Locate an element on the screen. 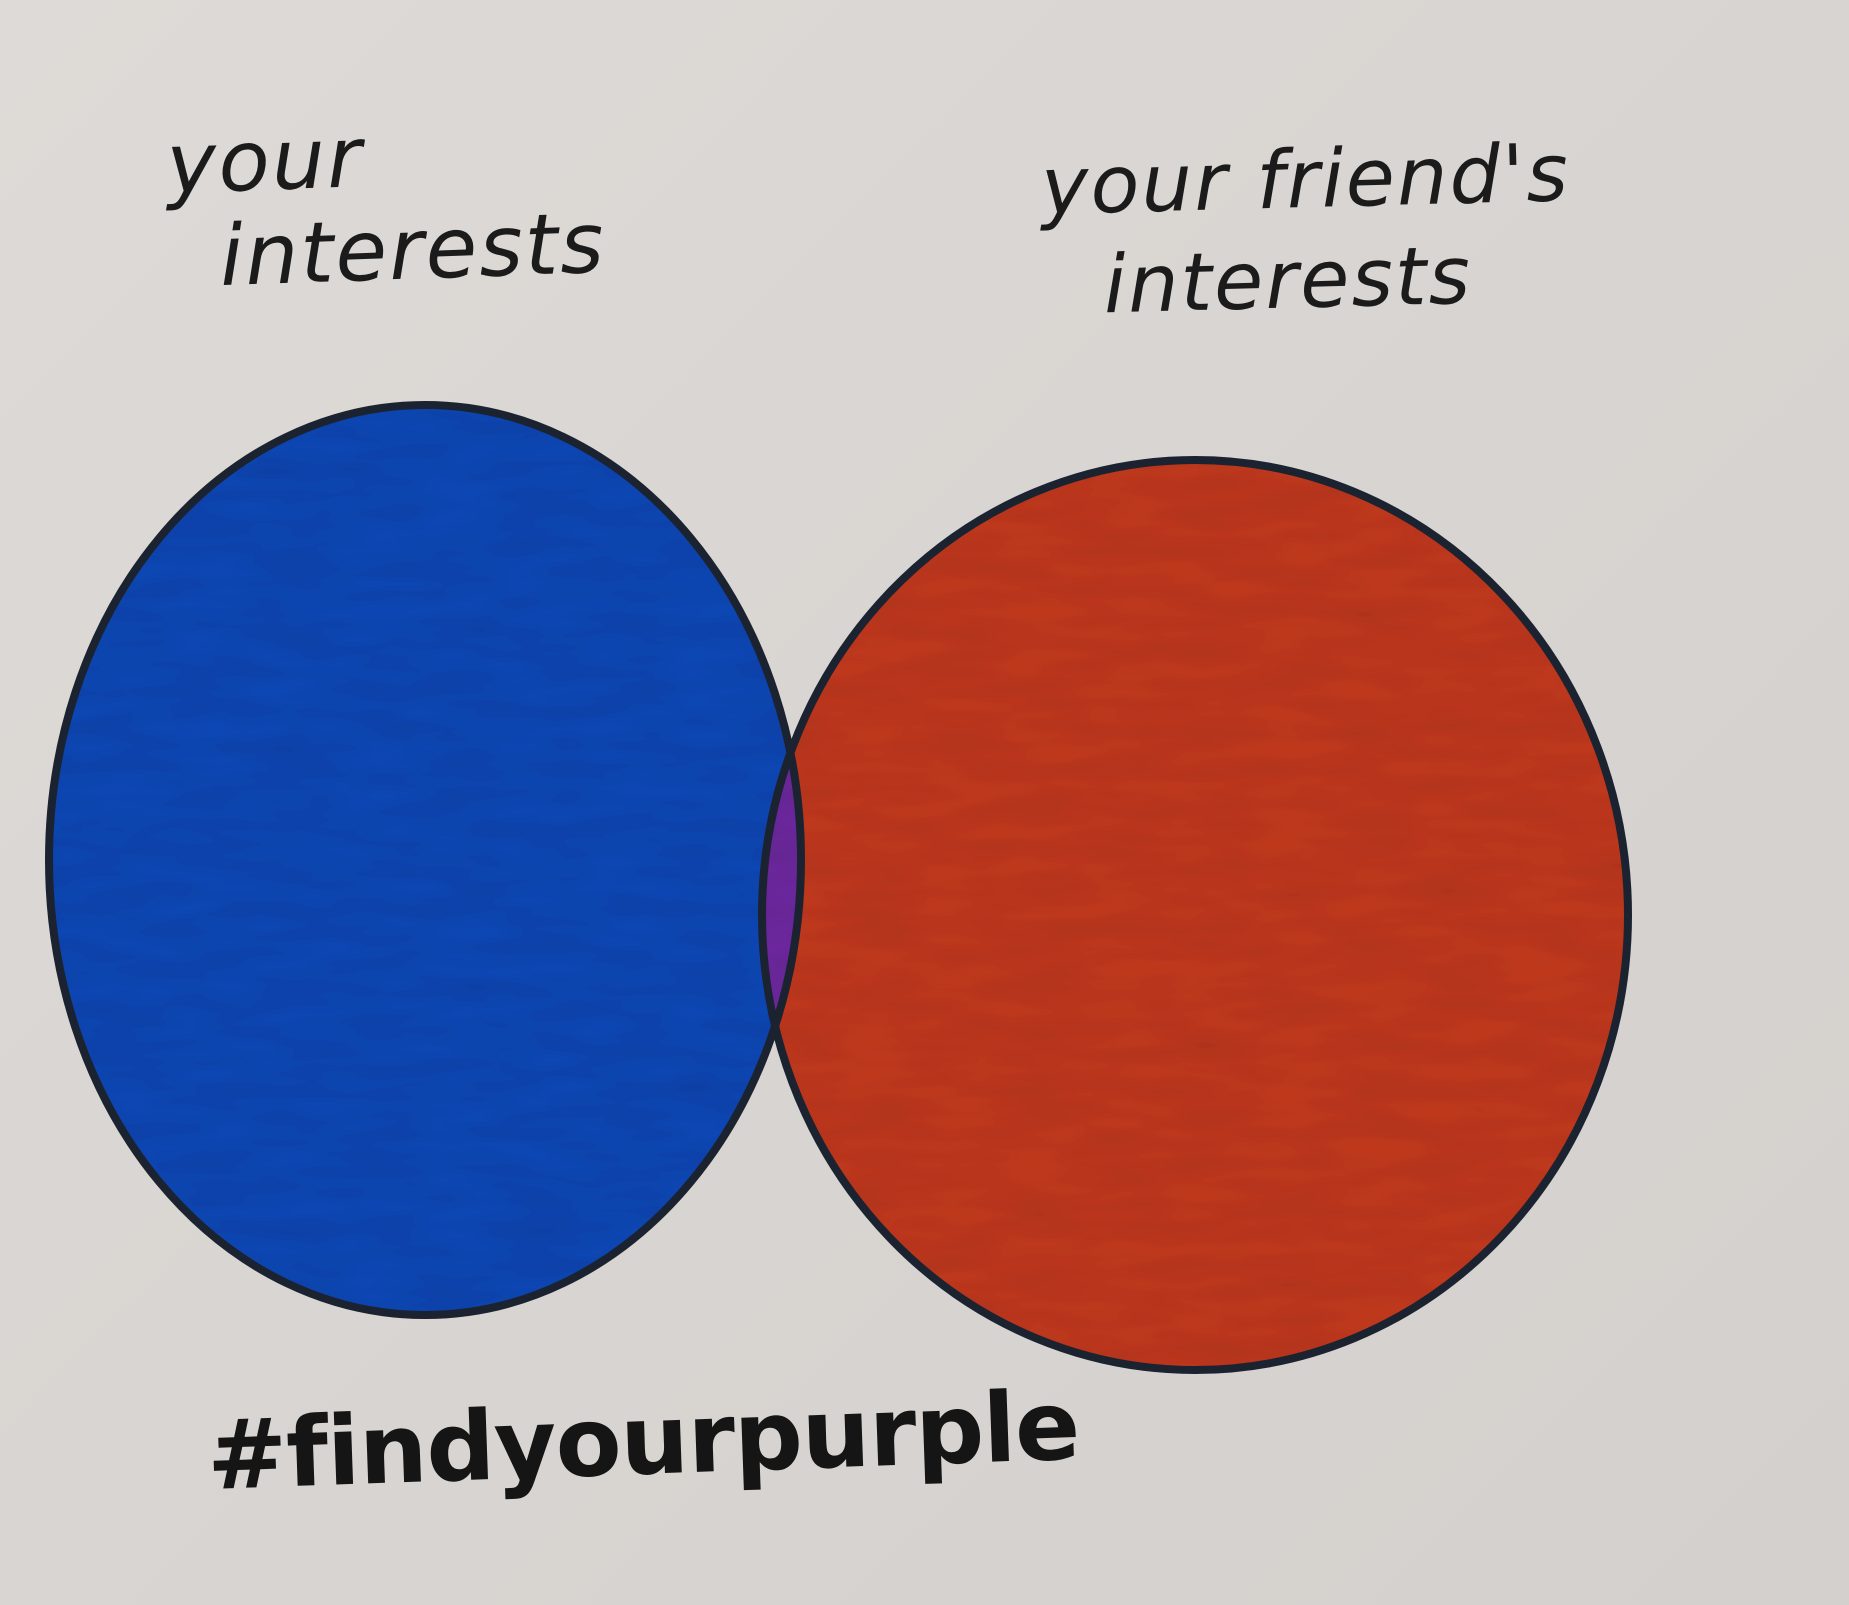 Image resolution: width=1849 pixels, height=1605 pixels. left-set-label-line1: your is located at coordinates (265, 160).